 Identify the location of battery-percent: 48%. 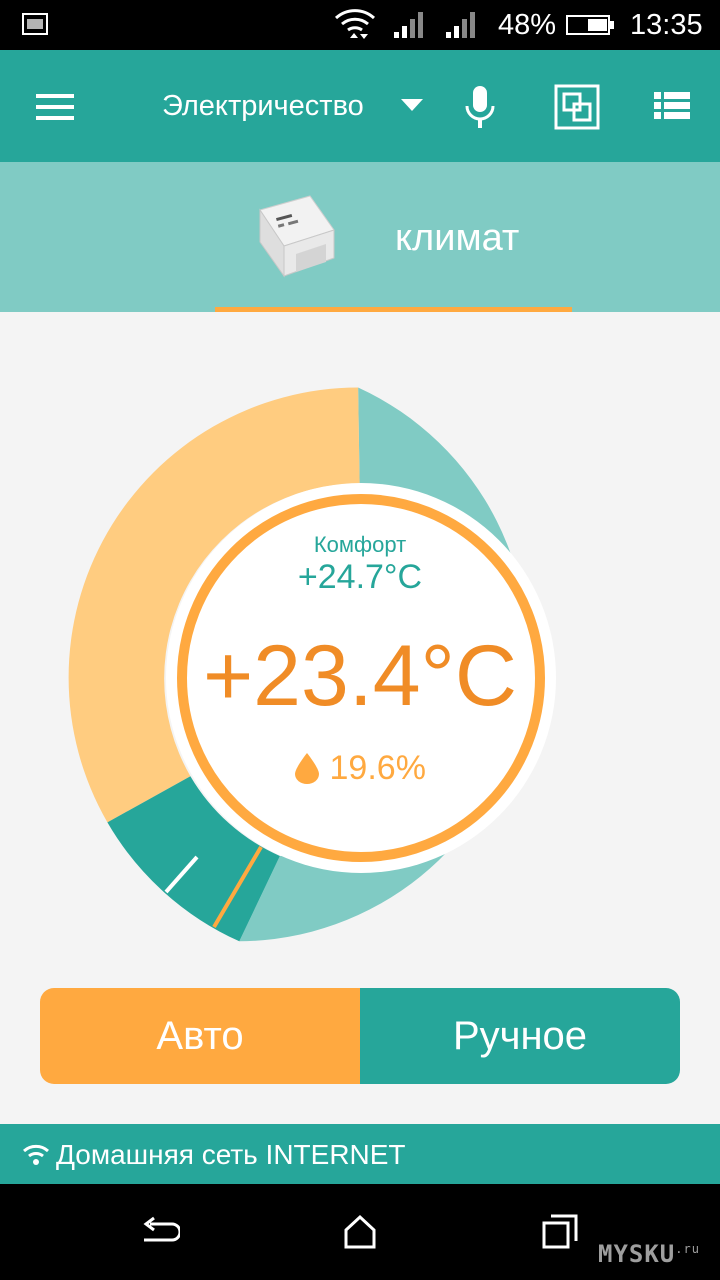
(527, 25).